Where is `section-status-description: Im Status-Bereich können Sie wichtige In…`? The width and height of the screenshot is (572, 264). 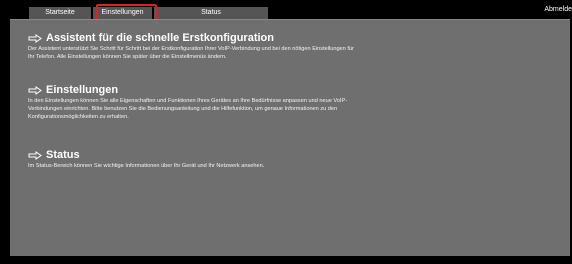
section-status-description: Im Status-Bereich können Sie wichtige In… is located at coordinates (146, 166).